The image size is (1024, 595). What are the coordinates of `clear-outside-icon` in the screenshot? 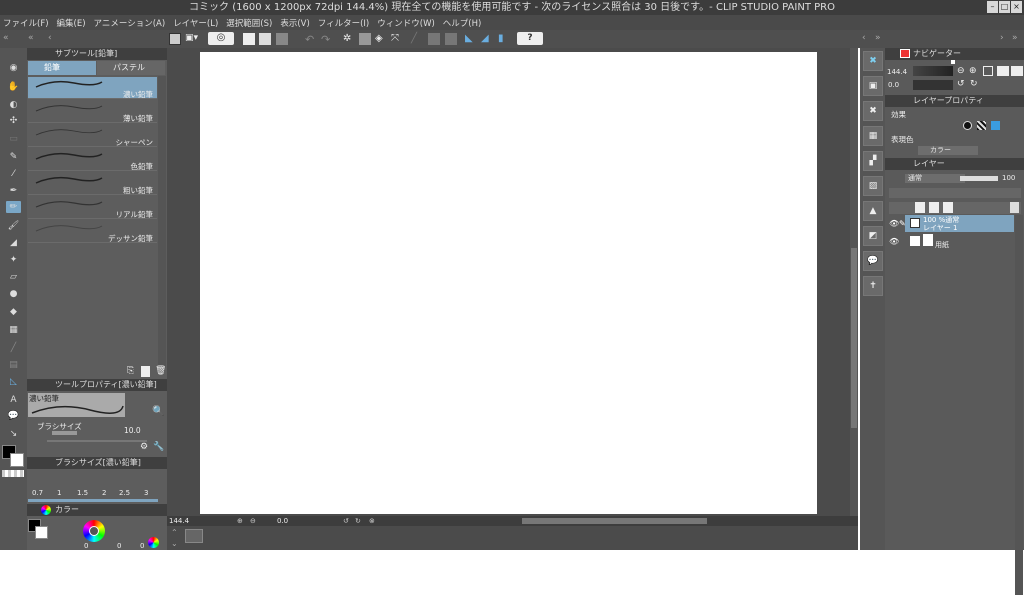 It's located at (365, 39).